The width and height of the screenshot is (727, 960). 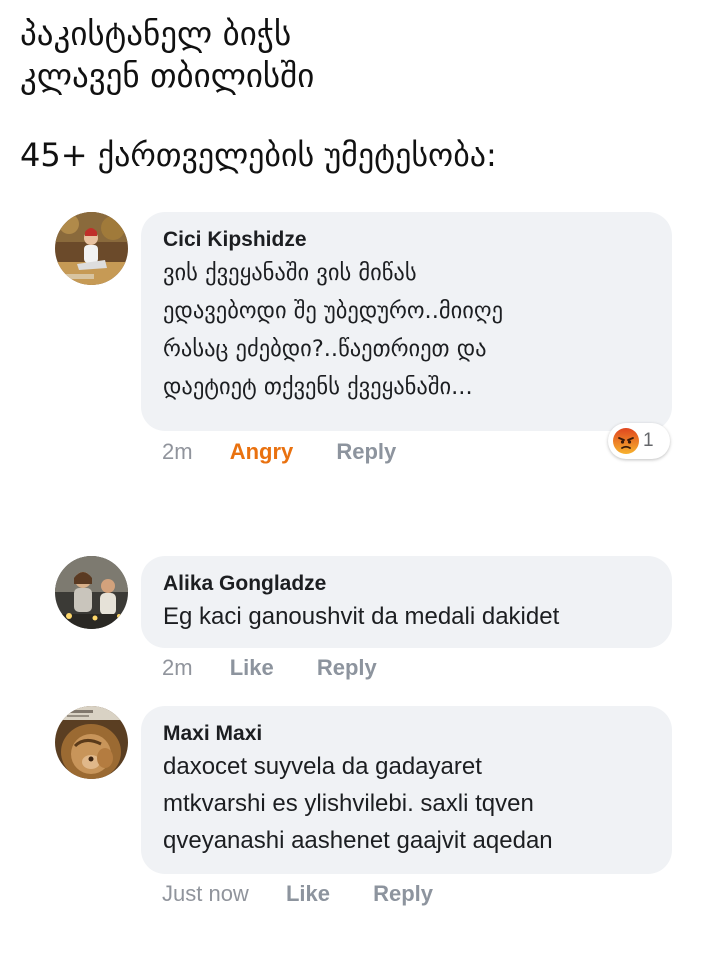 I want to click on comment-text-line: ედავებოდი შე უბედურო..მიიღე, so click(x=333, y=311).